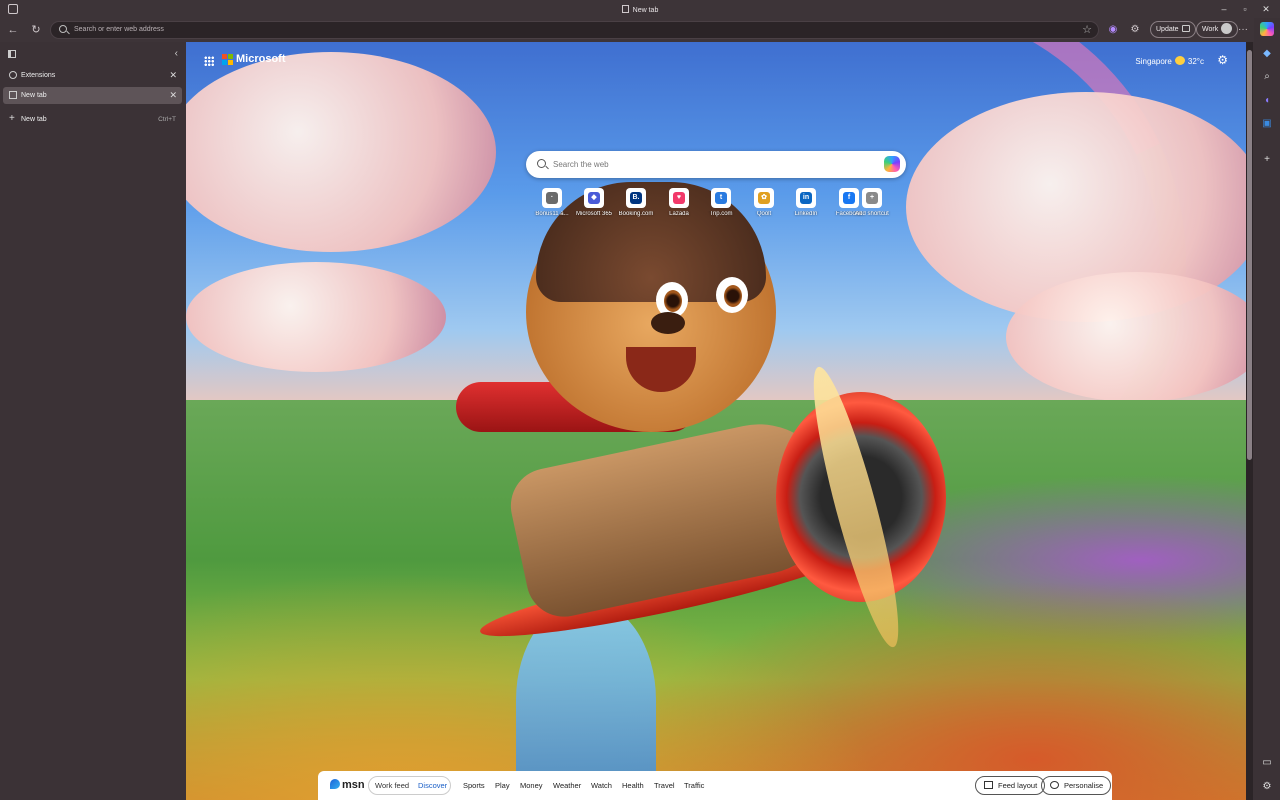  I want to click on restore-button: ▫, so click(1245, 9).